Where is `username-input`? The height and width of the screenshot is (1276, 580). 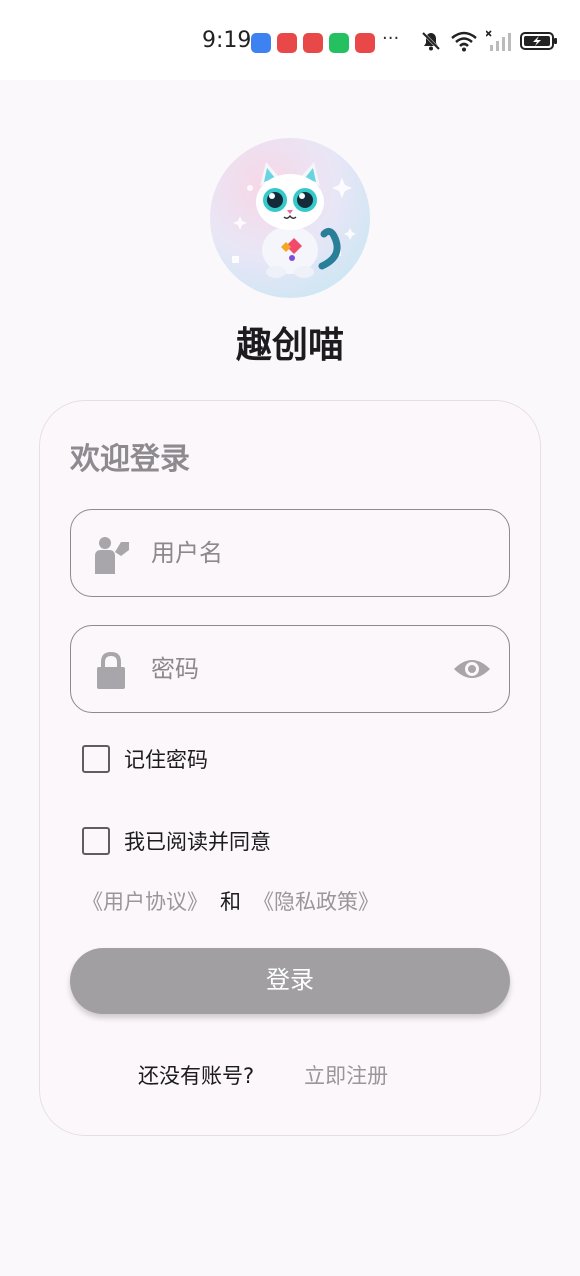
username-input is located at coordinates (291, 553).